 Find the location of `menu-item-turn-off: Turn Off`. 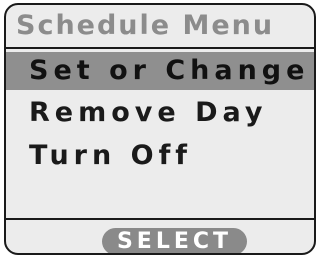

menu-item-turn-off: Turn Off is located at coordinates (160, 156).